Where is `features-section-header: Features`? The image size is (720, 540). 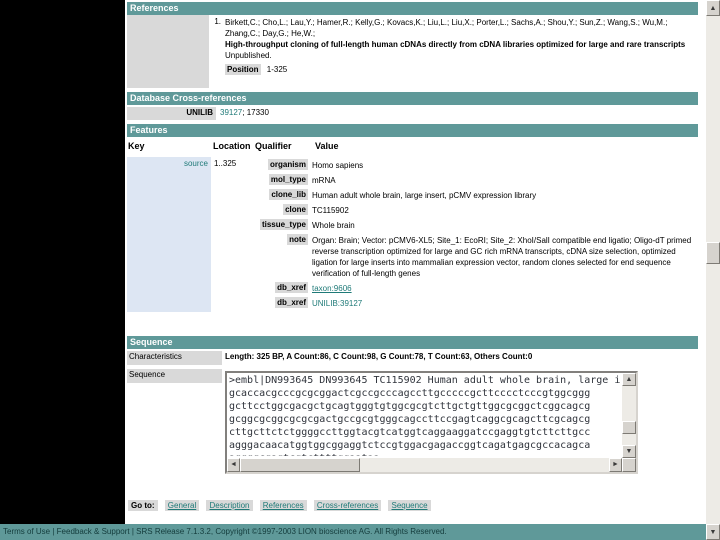
features-section-header: Features is located at coordinates (412, 130).